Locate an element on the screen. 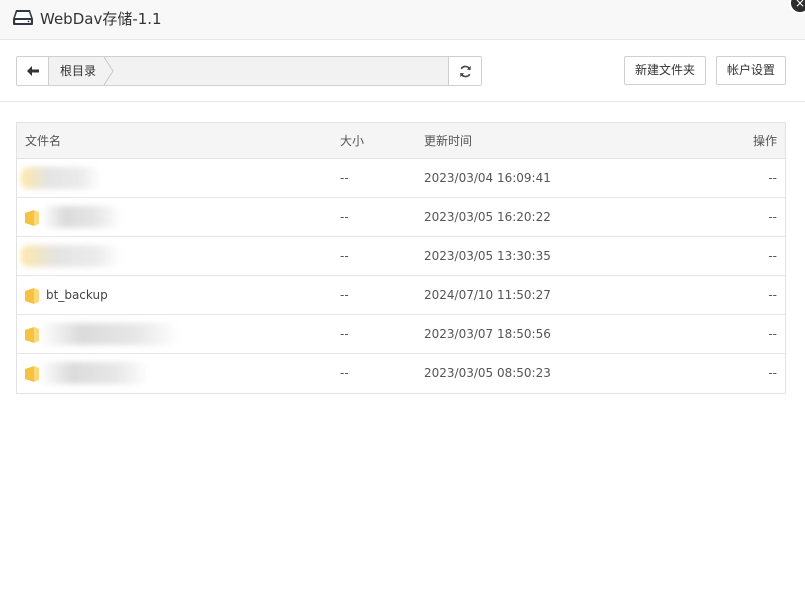  column-header-time: 更新时间 is located at coordinates (448, 141).